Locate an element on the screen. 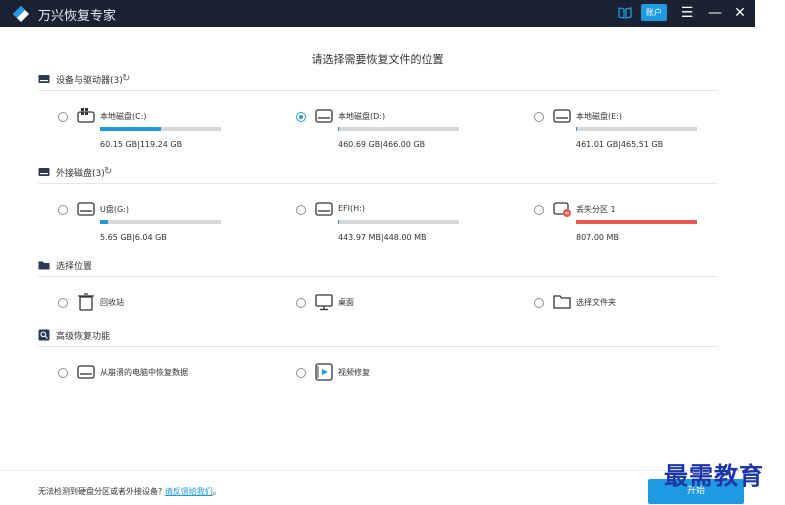 The image size is (785, 505). footer-message: 无法检测到硬盘分区或者外接设备? is located at coordinates (100, 491).